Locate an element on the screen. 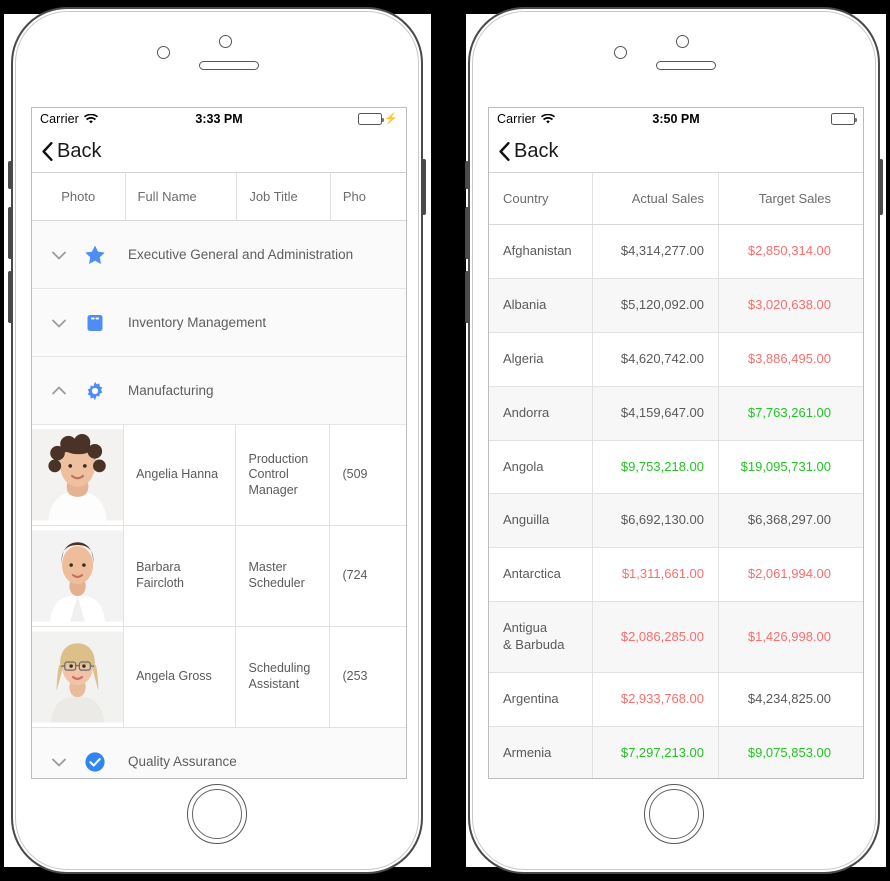  actual-sales-cell: $6,692,130.00 is located at coordinates (656, 521).